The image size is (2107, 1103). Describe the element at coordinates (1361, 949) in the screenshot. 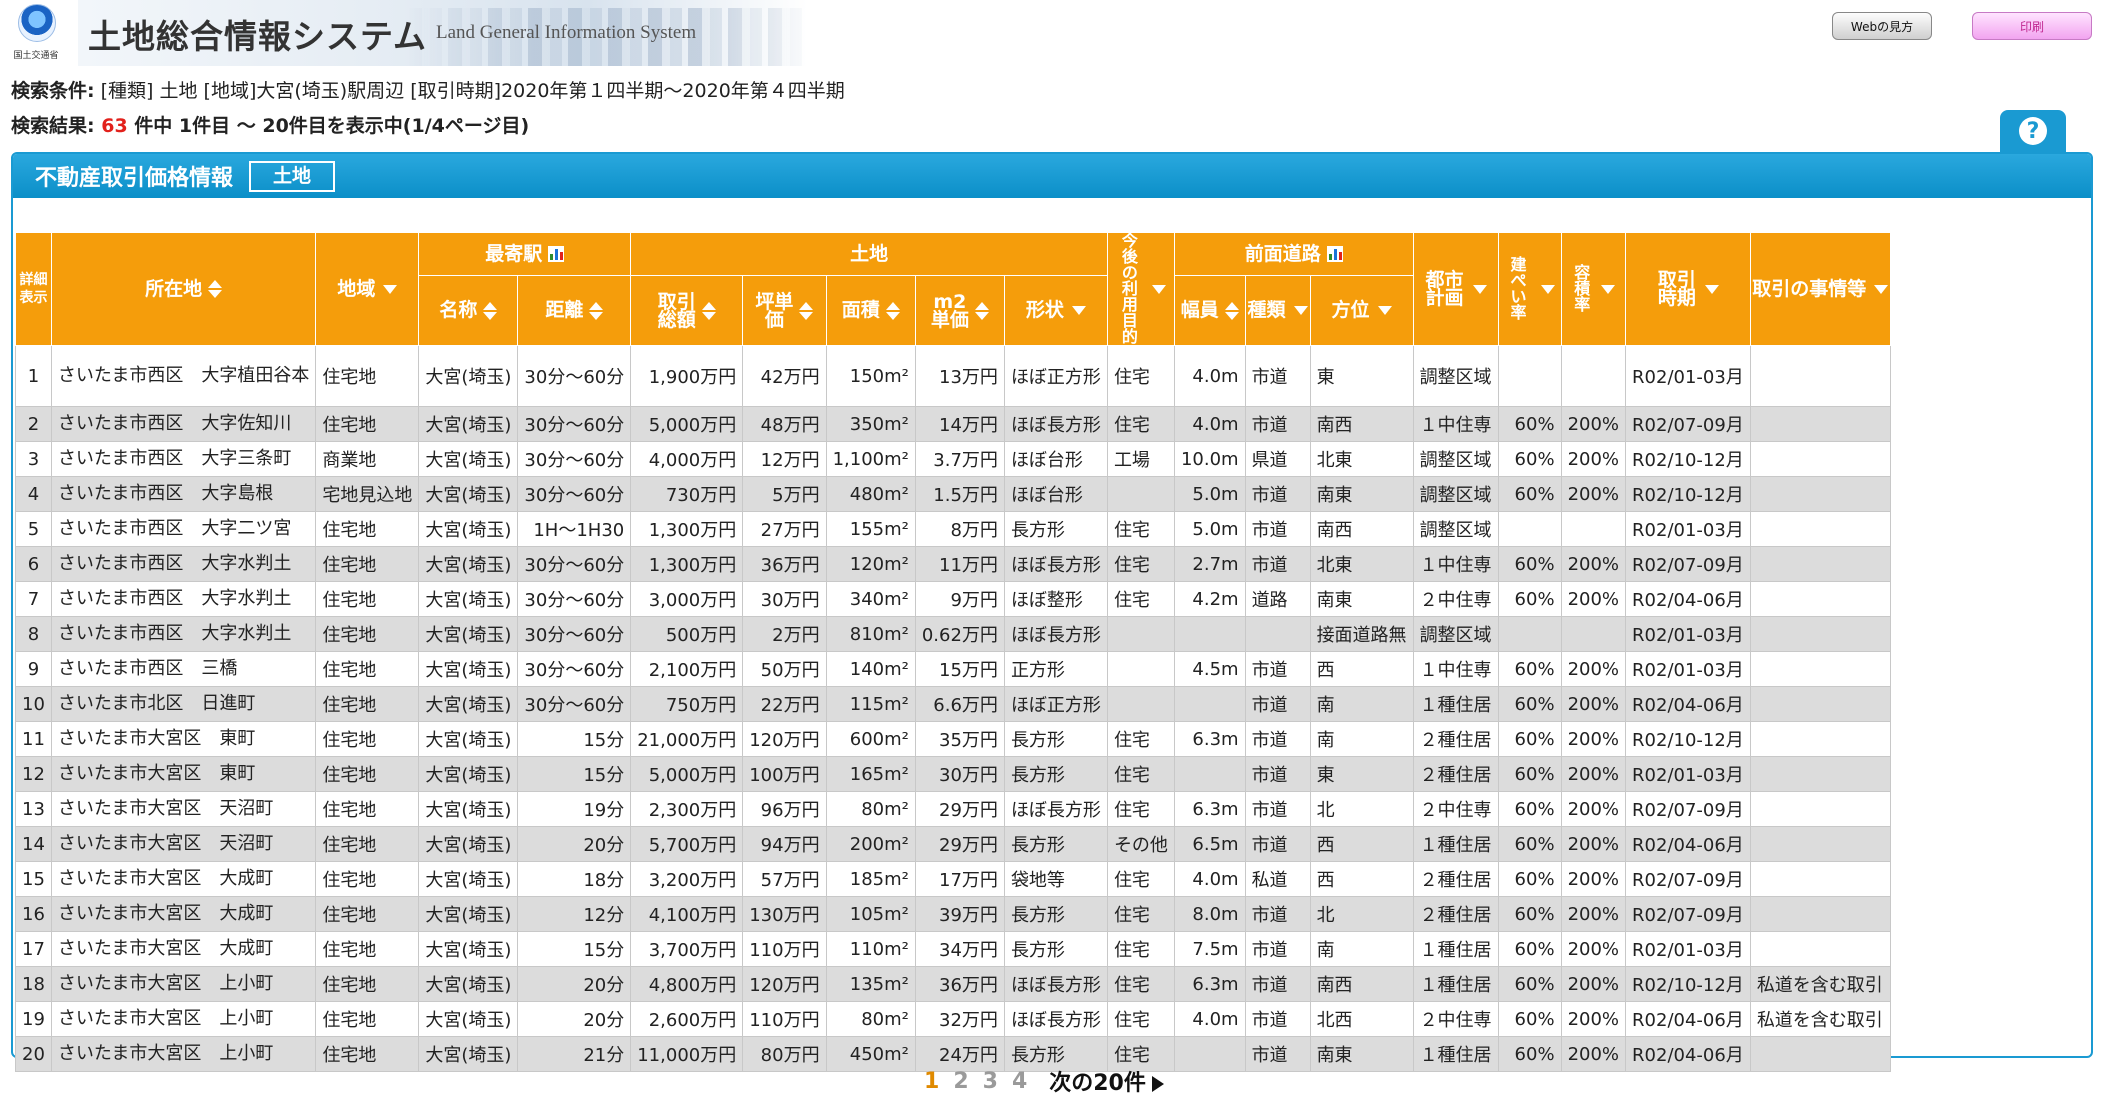

I see `road-direction: 南` at that location.